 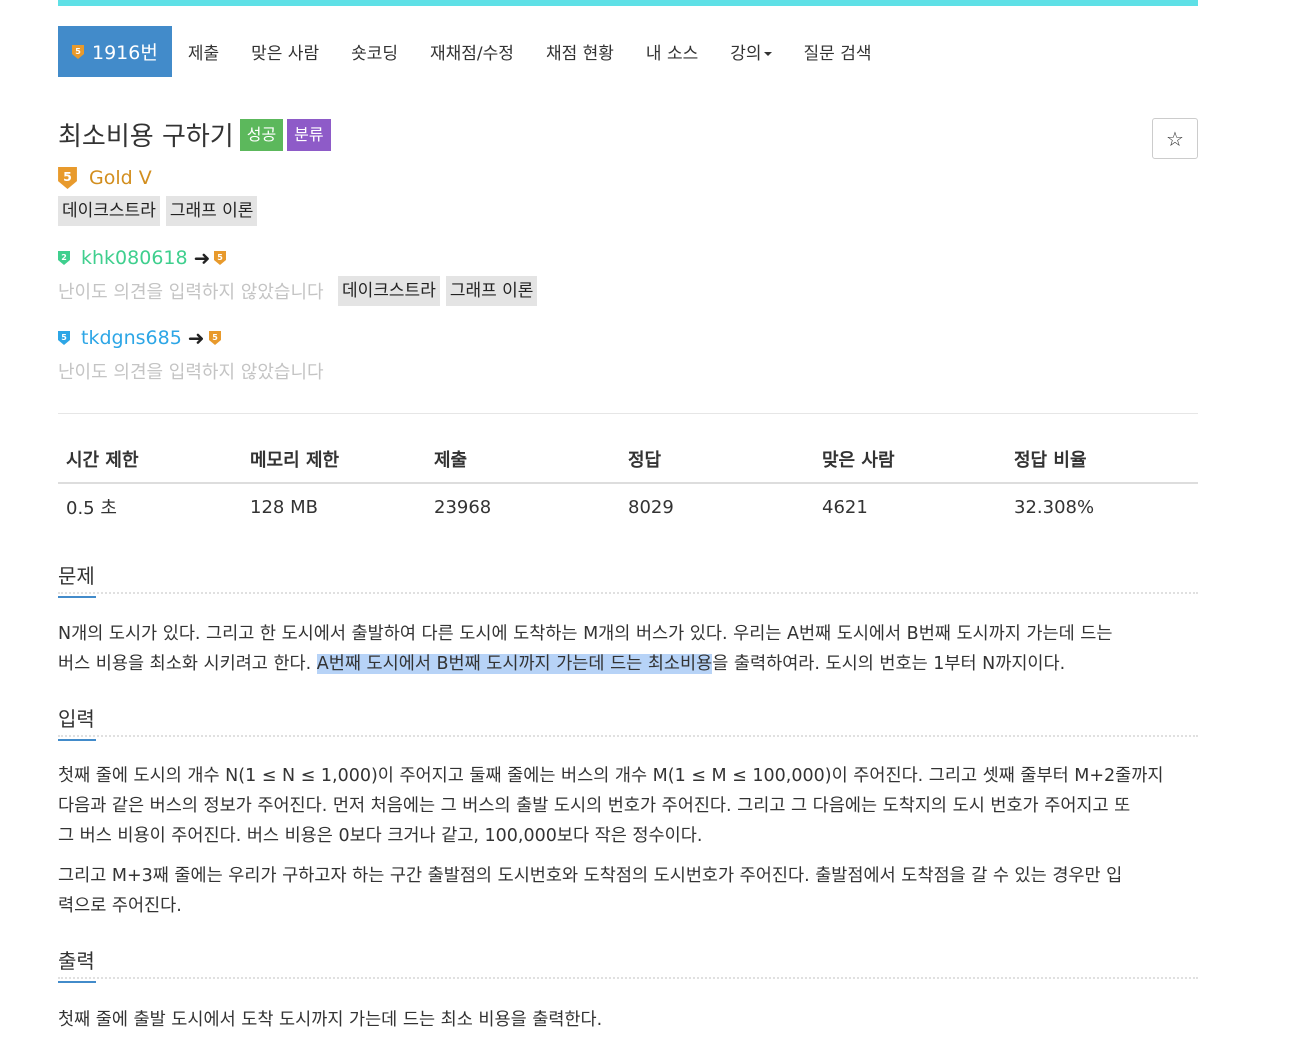 I want to click on time-limit-value: 0.5 초, so click(x=91, y=508).